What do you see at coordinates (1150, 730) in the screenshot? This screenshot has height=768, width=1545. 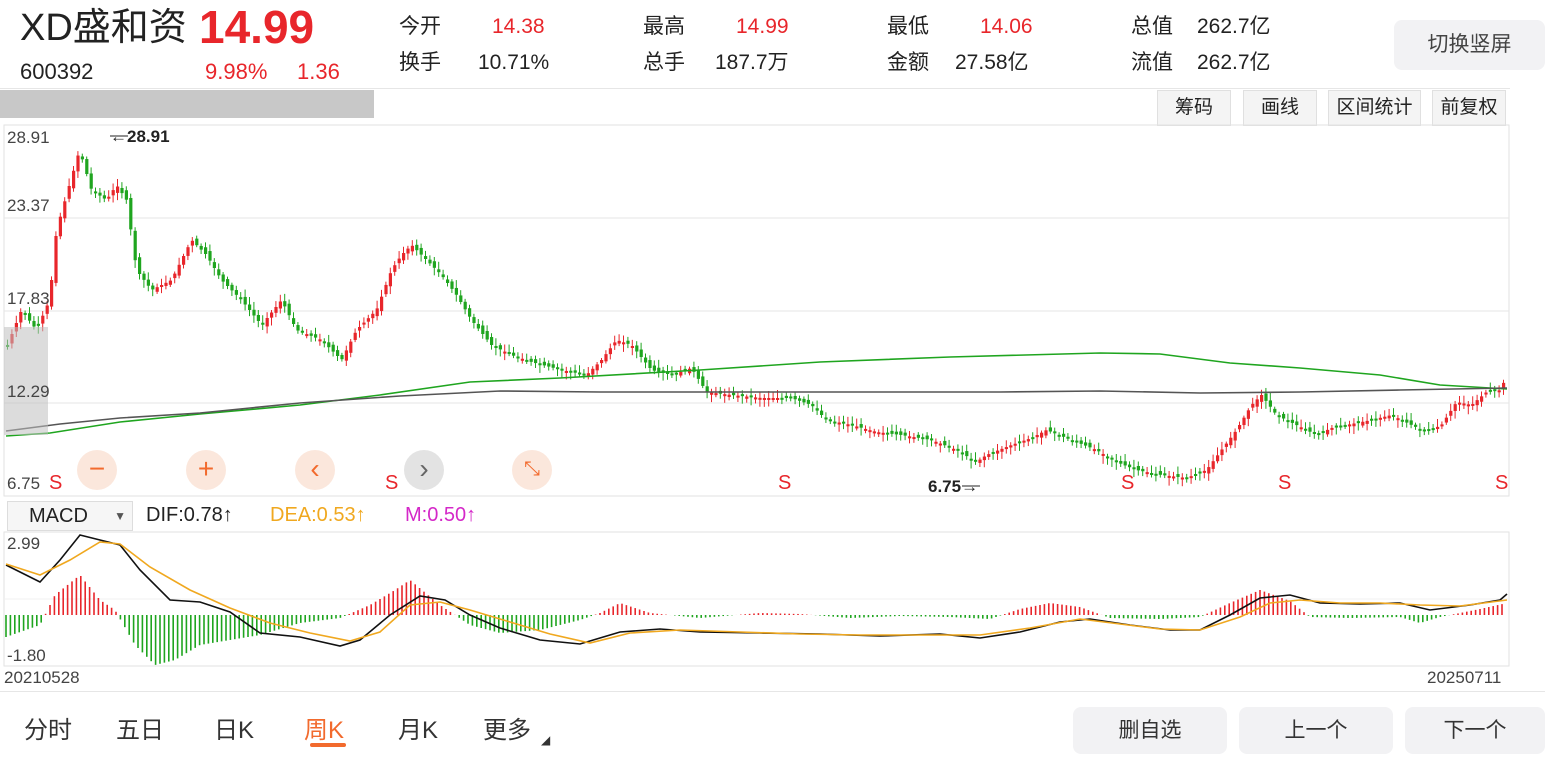 I see `remove-watchlist-button: 删自选` at bounding box center [1150, 730].